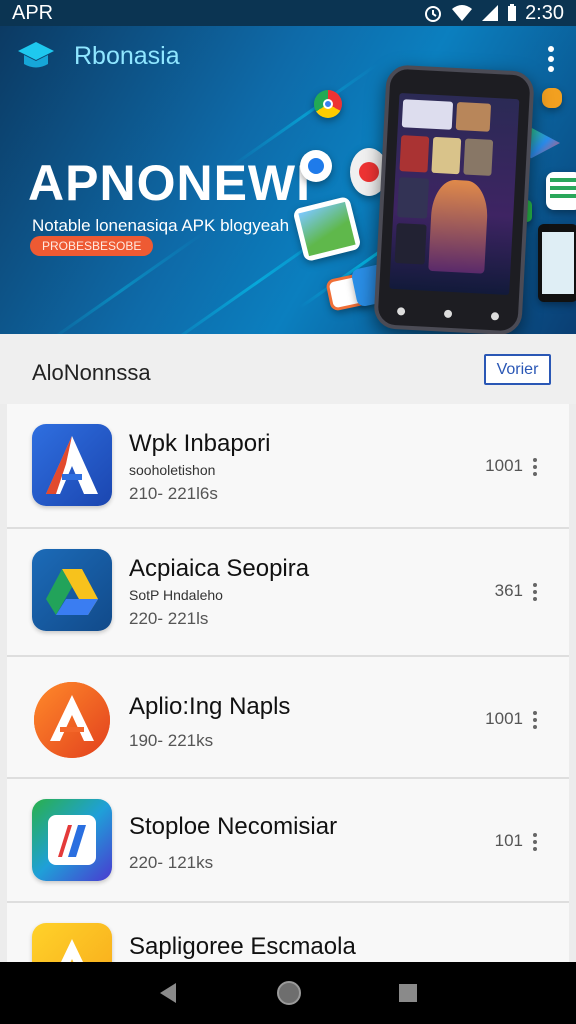 The width and height of the screenshot is (576, 1024). What do you see at coordinates (72, 465) in the screenshot?
I see `a-logo-red-icon` at bounding box center [72, 465].